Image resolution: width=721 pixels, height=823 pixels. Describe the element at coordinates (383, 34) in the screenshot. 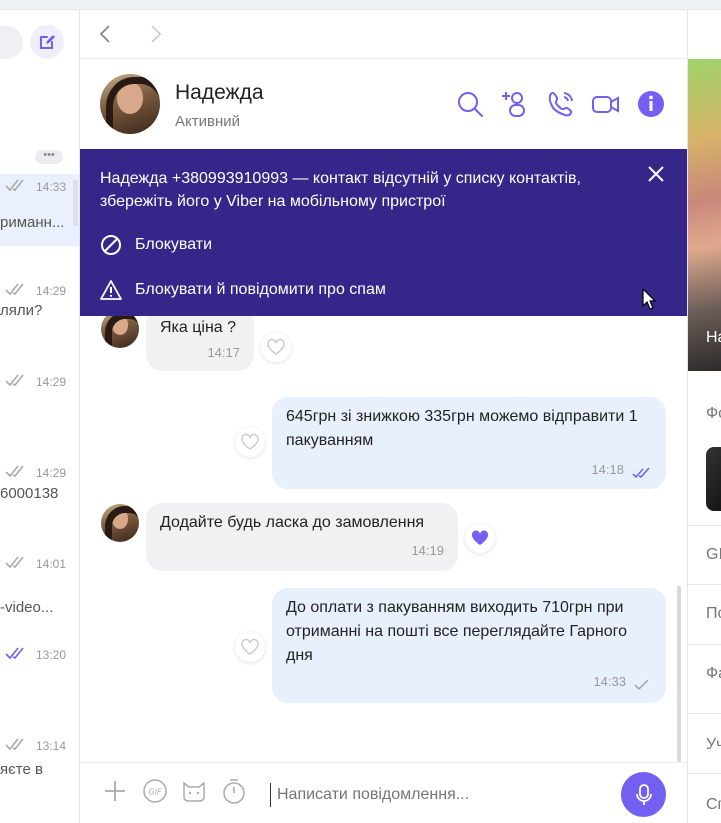

I see `navigation-bar` at that location.